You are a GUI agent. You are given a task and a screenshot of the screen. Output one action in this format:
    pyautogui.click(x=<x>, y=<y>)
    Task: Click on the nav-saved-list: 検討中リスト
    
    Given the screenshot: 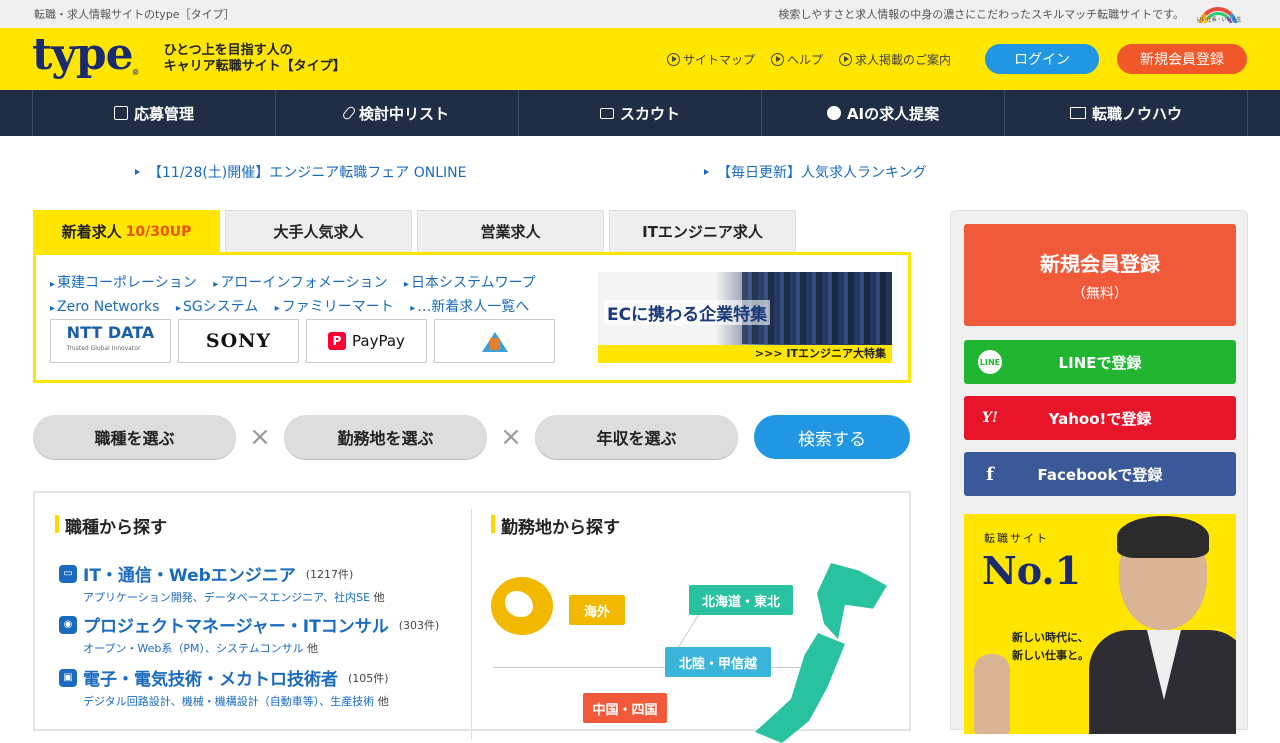 What is the action you would take?
    pyautogui.click(x=396, y=113)
    